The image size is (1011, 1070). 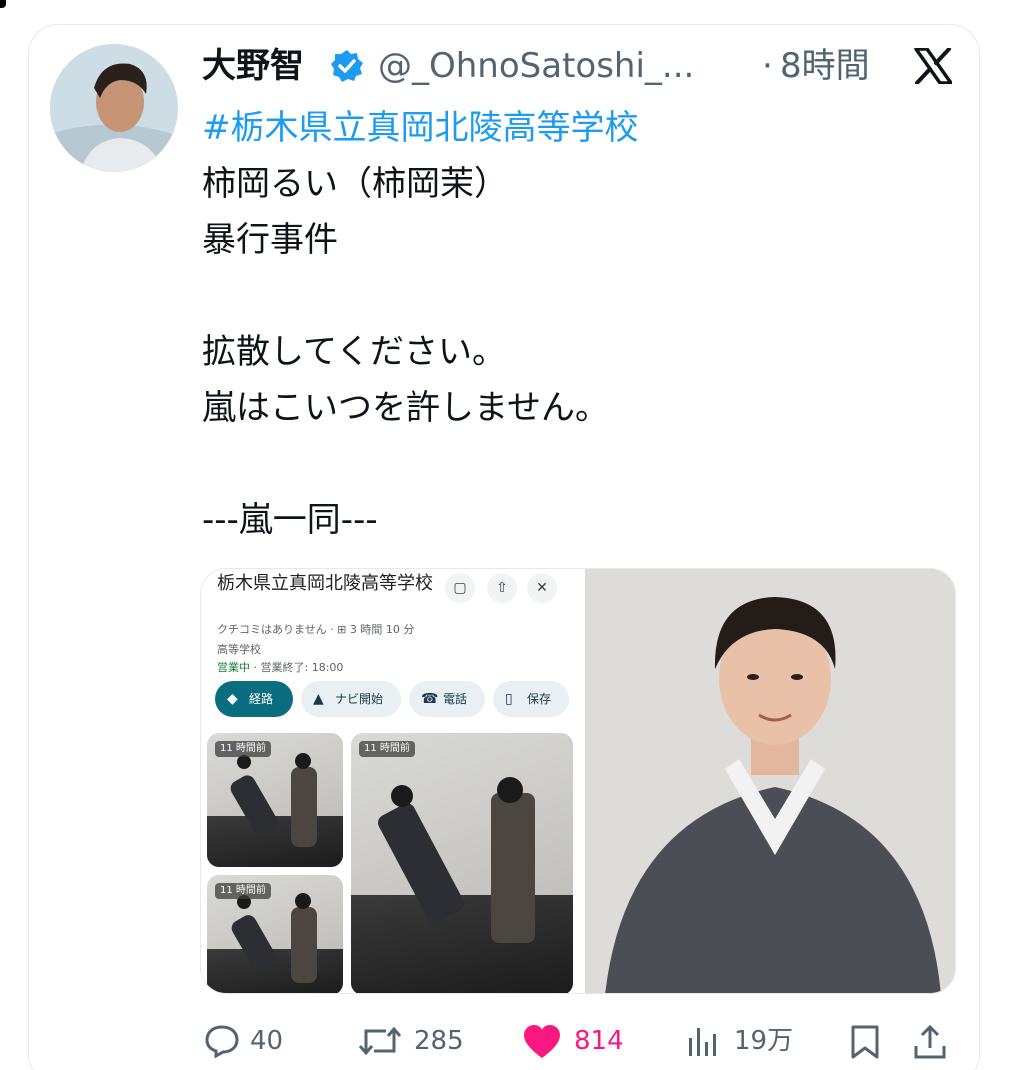 I want to click on tweet-actions: 40 285 814 19万, so click(x=580, y=1041).